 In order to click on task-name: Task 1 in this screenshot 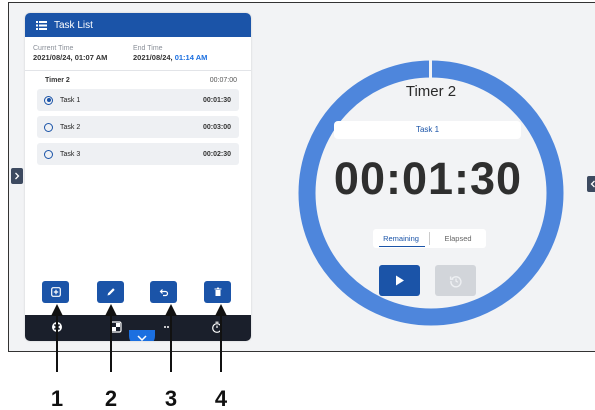, I will do `click(70, 100)`.